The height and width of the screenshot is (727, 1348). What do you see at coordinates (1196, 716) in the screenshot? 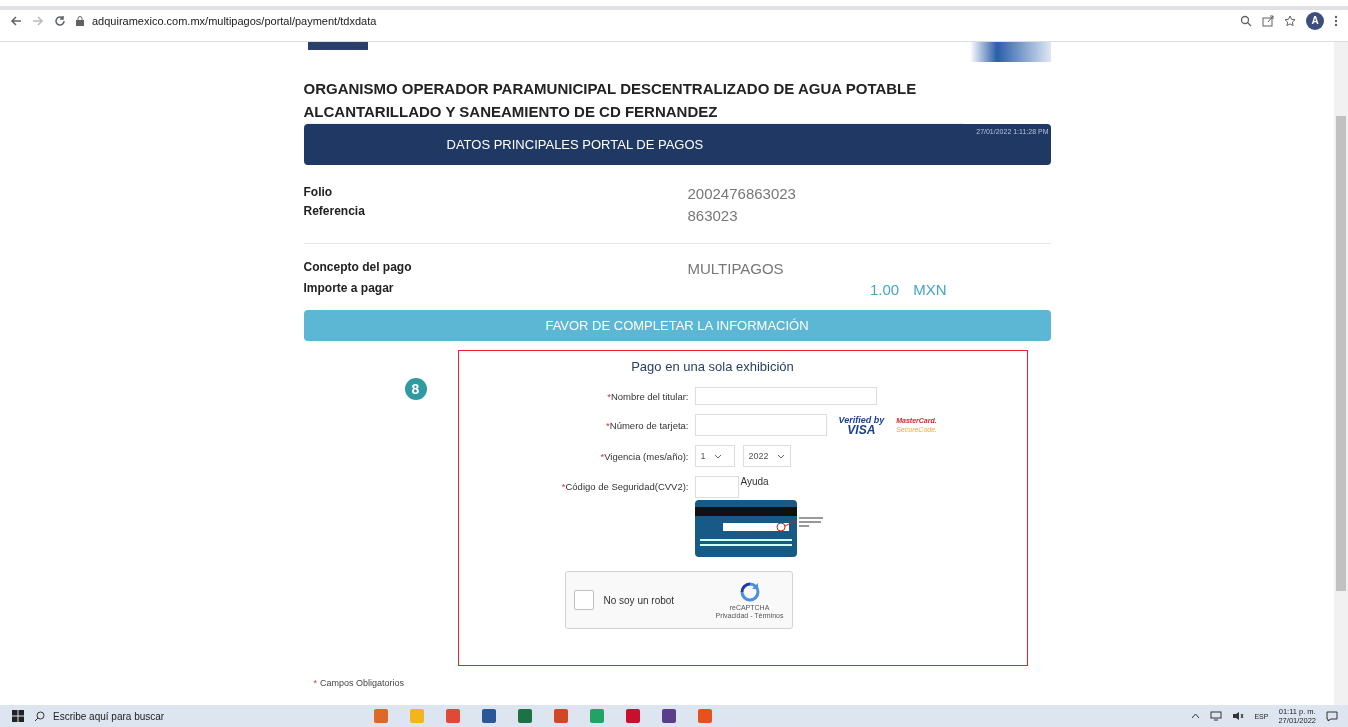
I see `chevron-up-icon` at bounding box center [1196, 716].